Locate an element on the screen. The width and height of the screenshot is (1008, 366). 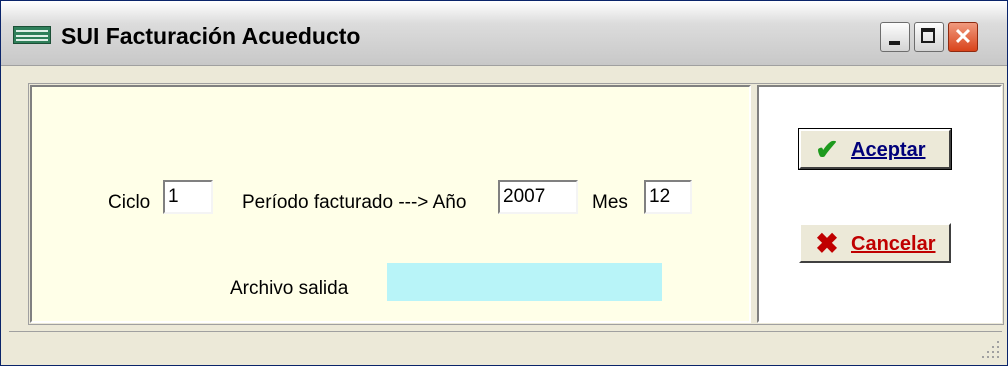
ciclo-label: Ciclo is located at coordinates (129, 202).